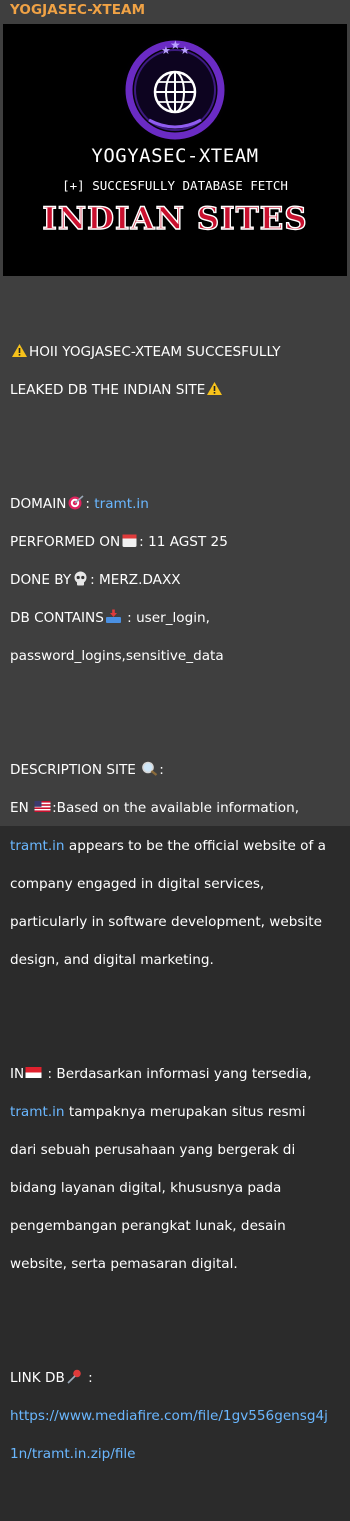 This screenshot has height=1521, width=350. Describe the element at coordinates (73, 770) in the screenshot. I see `description-heading: DESCRIPTION SITE` at that location.